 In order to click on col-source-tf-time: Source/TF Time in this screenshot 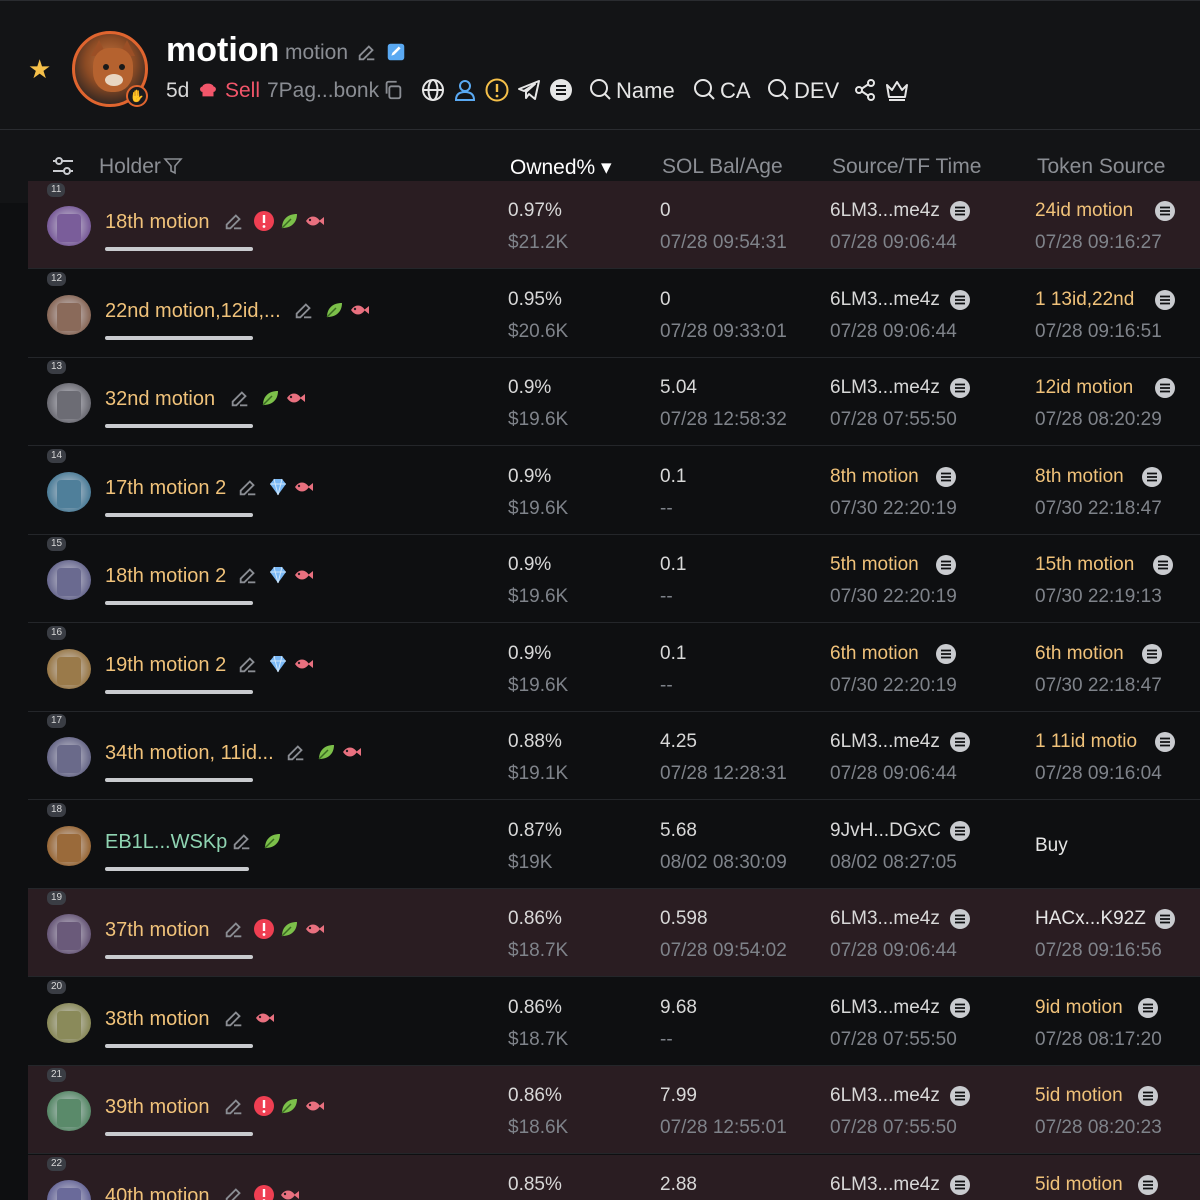, I will do `click(906, 167)`.